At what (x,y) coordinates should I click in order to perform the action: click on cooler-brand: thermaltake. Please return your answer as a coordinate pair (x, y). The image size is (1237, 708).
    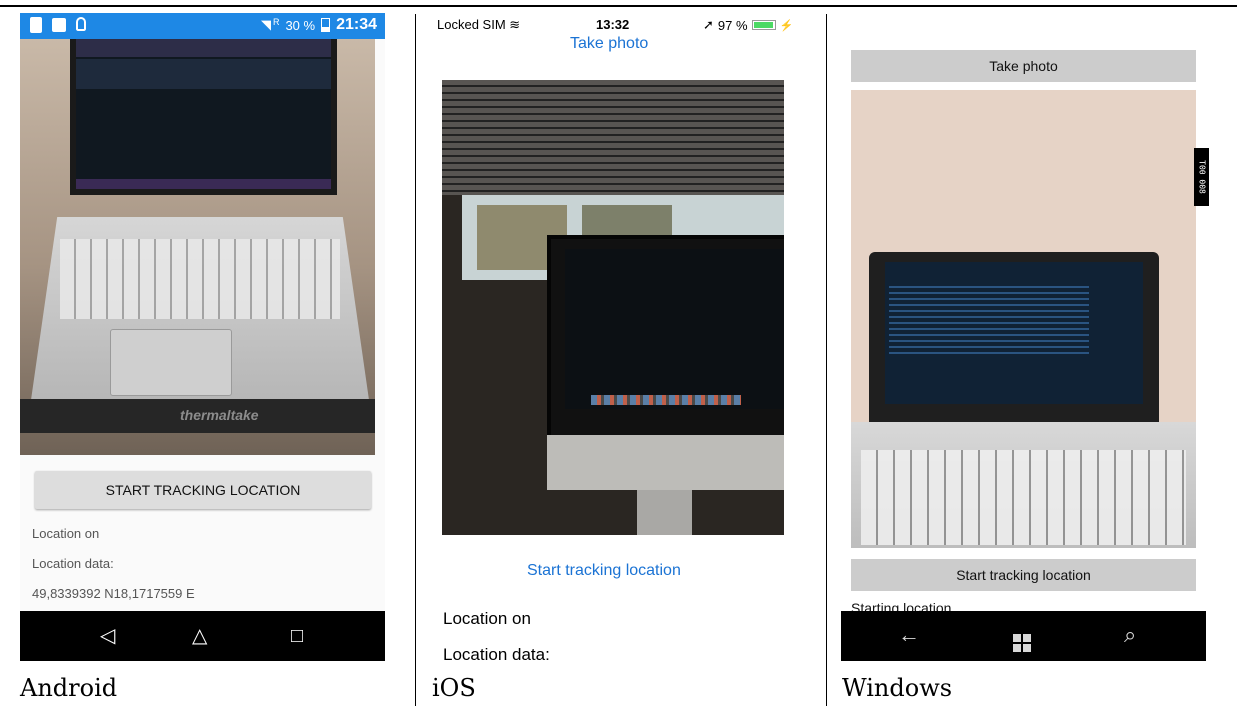
    Looking at the image, I should click on (219, 415).